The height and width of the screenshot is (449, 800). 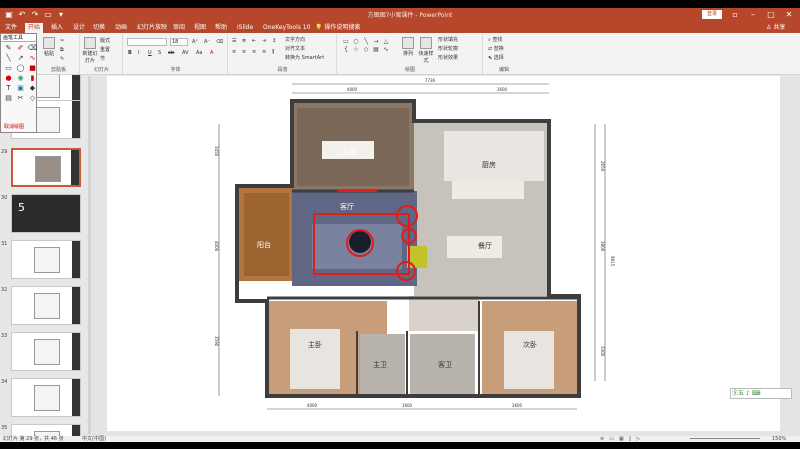 I want to click on tab-slideshow: 幻灯片放映, so click(x=152, y=28).